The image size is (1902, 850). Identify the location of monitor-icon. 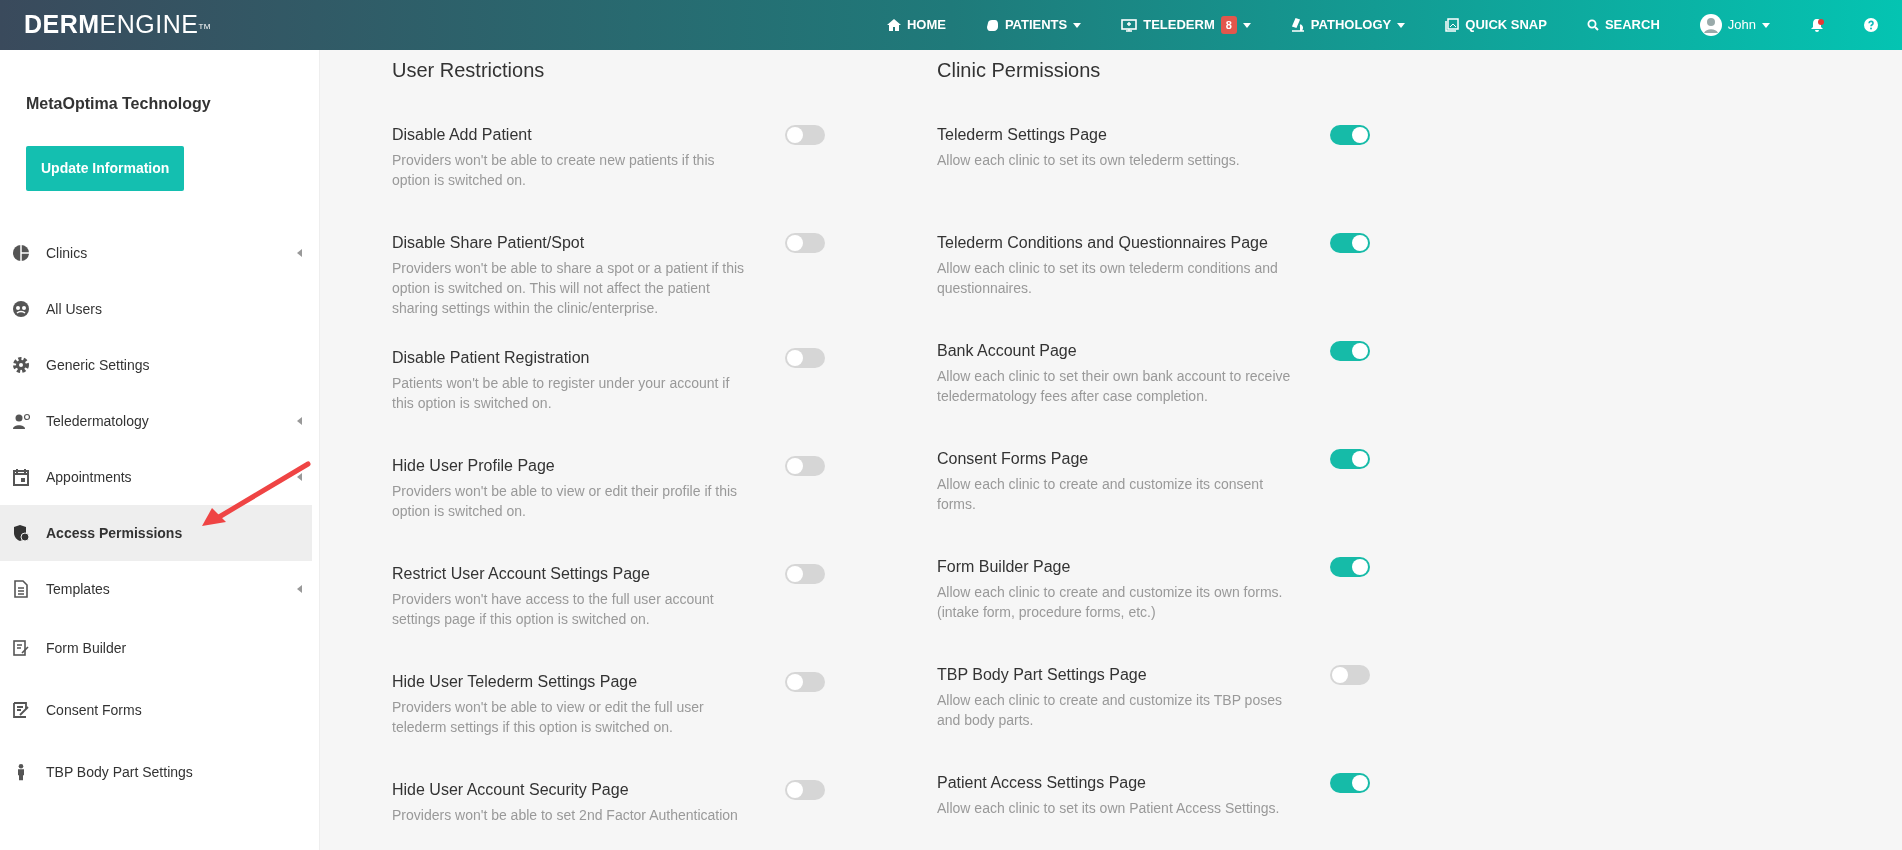
(1129, 25).